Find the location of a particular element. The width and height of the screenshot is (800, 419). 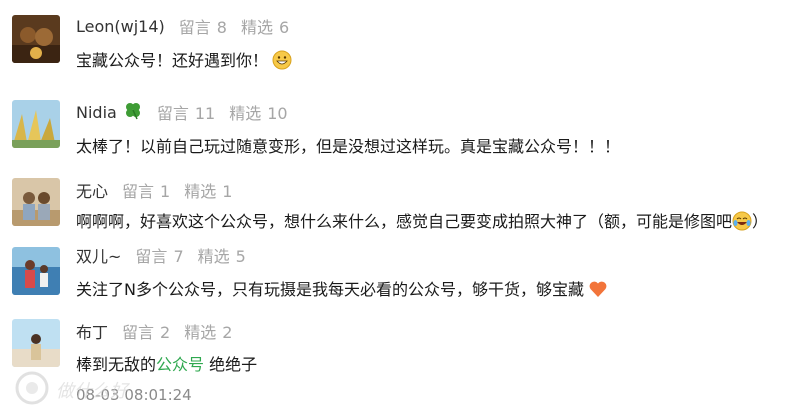

featured-count: 精选 6 is located at coordinates (265, 27).